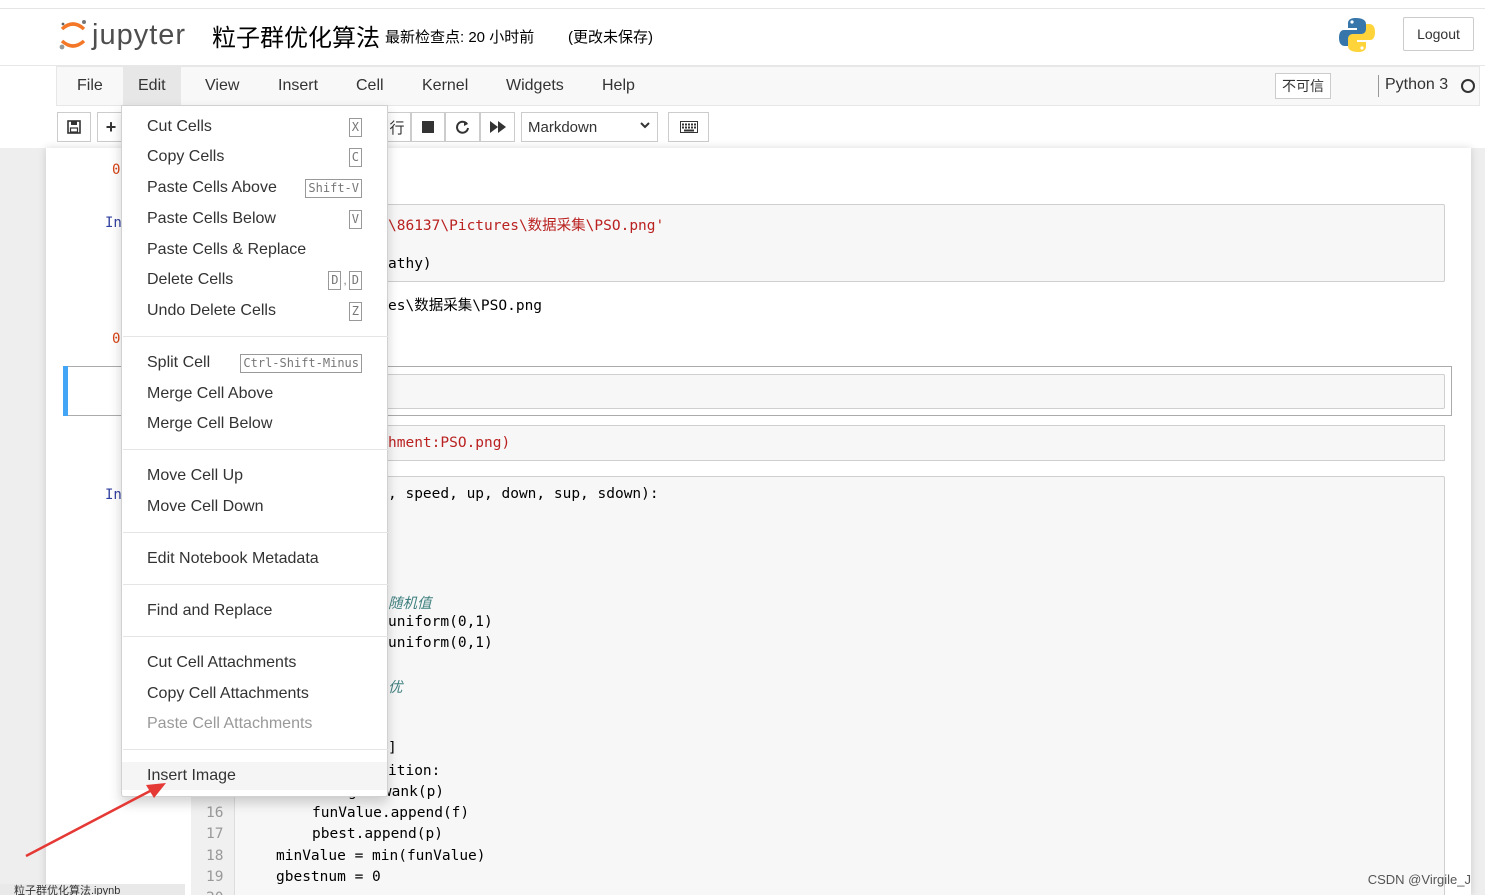 This screenshot has height=895, width=1485. Describe the element at coordinates (179, 126) in the screenshot. I see `menu-item-label: Cut Cells` at that location.